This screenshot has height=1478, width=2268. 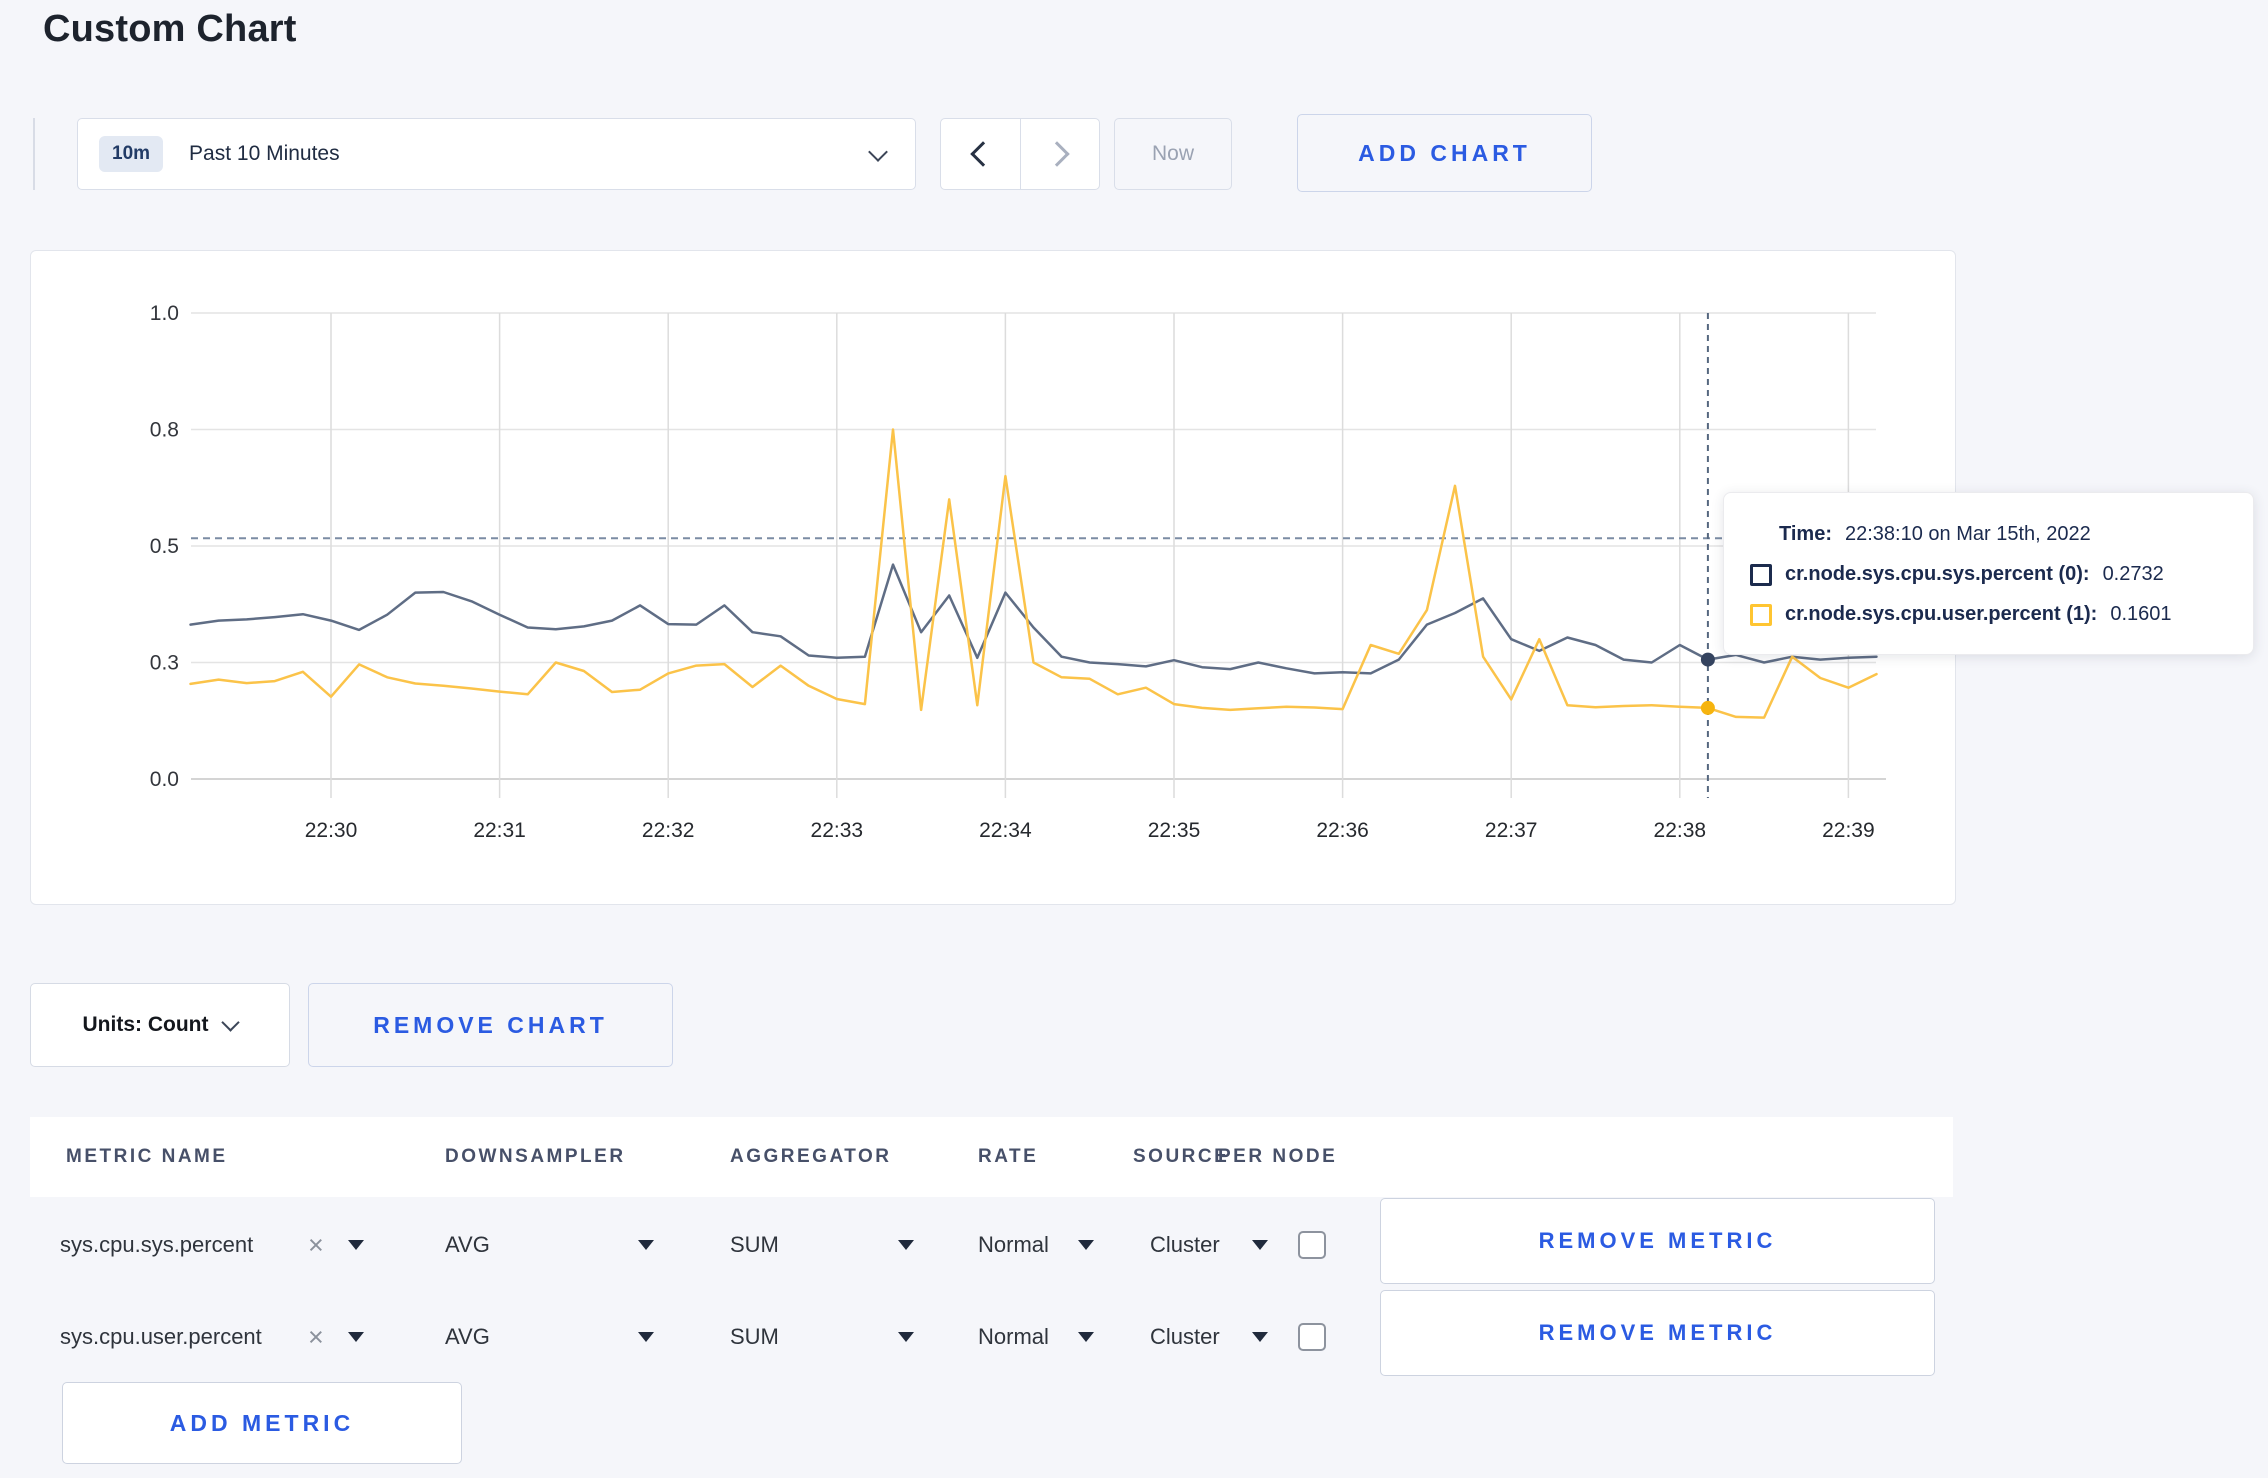 I want to click on add-metric-button: ADD METRIC, so click(x=262, y=1423).